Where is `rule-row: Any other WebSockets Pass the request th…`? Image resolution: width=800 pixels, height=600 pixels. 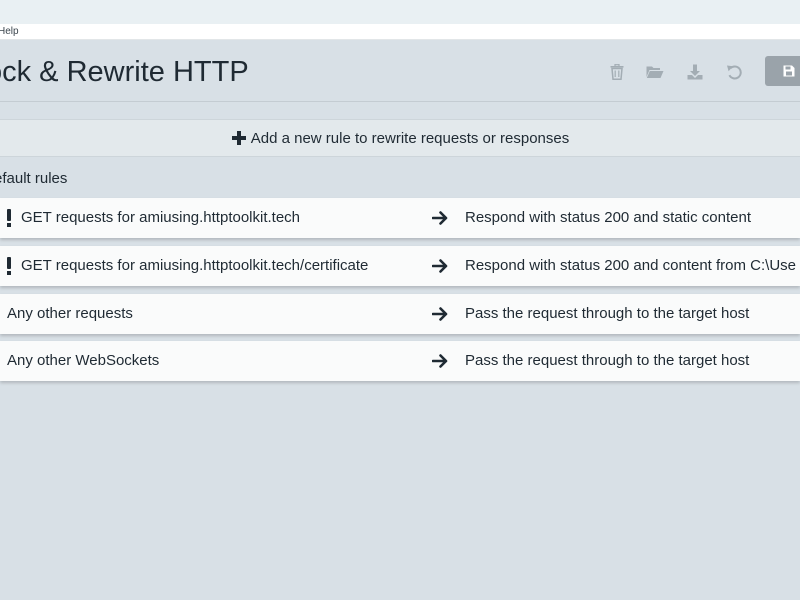
rule-row: Any other WebSockets Pass the request th… is located at coordinates (400, 361).